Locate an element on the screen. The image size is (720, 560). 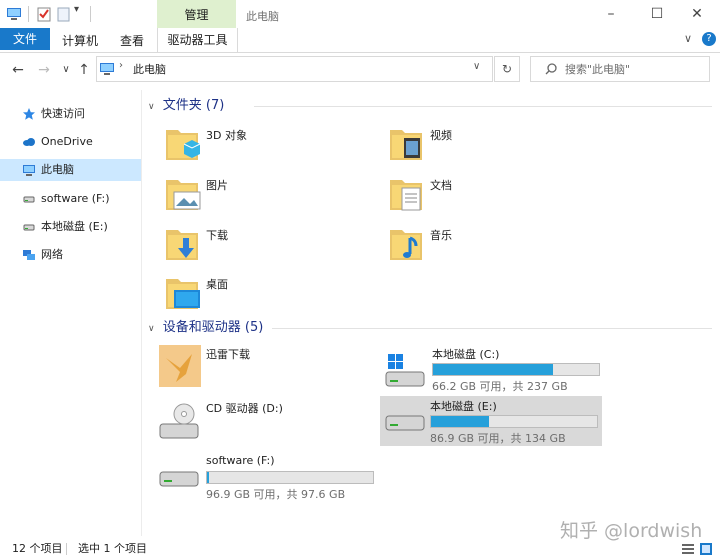
tab-computer: 计算机 is located at coordinates (80, 41).